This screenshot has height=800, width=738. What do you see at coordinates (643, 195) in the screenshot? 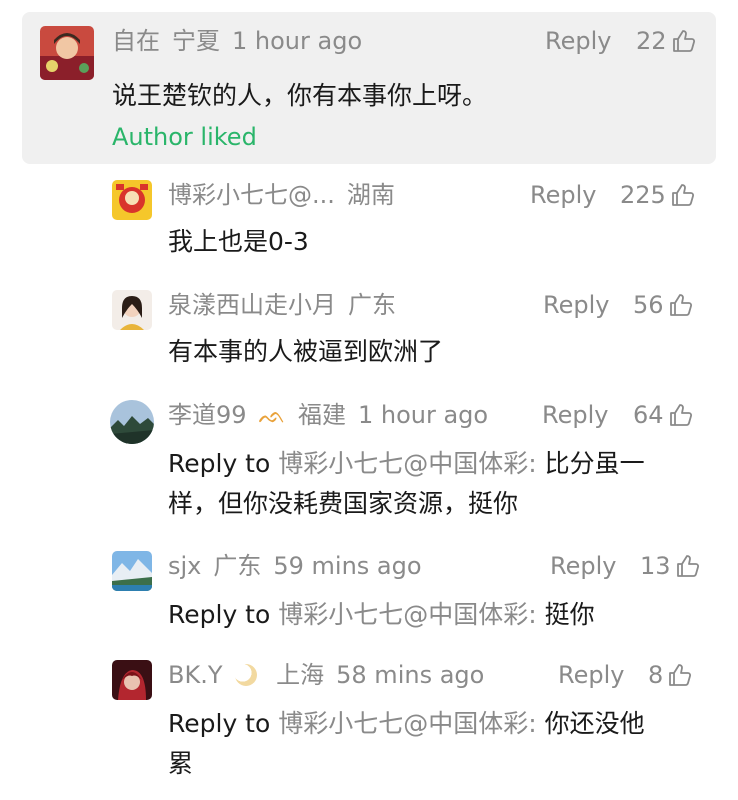
I see `like-count: 225` at bounding box center [643, 195].